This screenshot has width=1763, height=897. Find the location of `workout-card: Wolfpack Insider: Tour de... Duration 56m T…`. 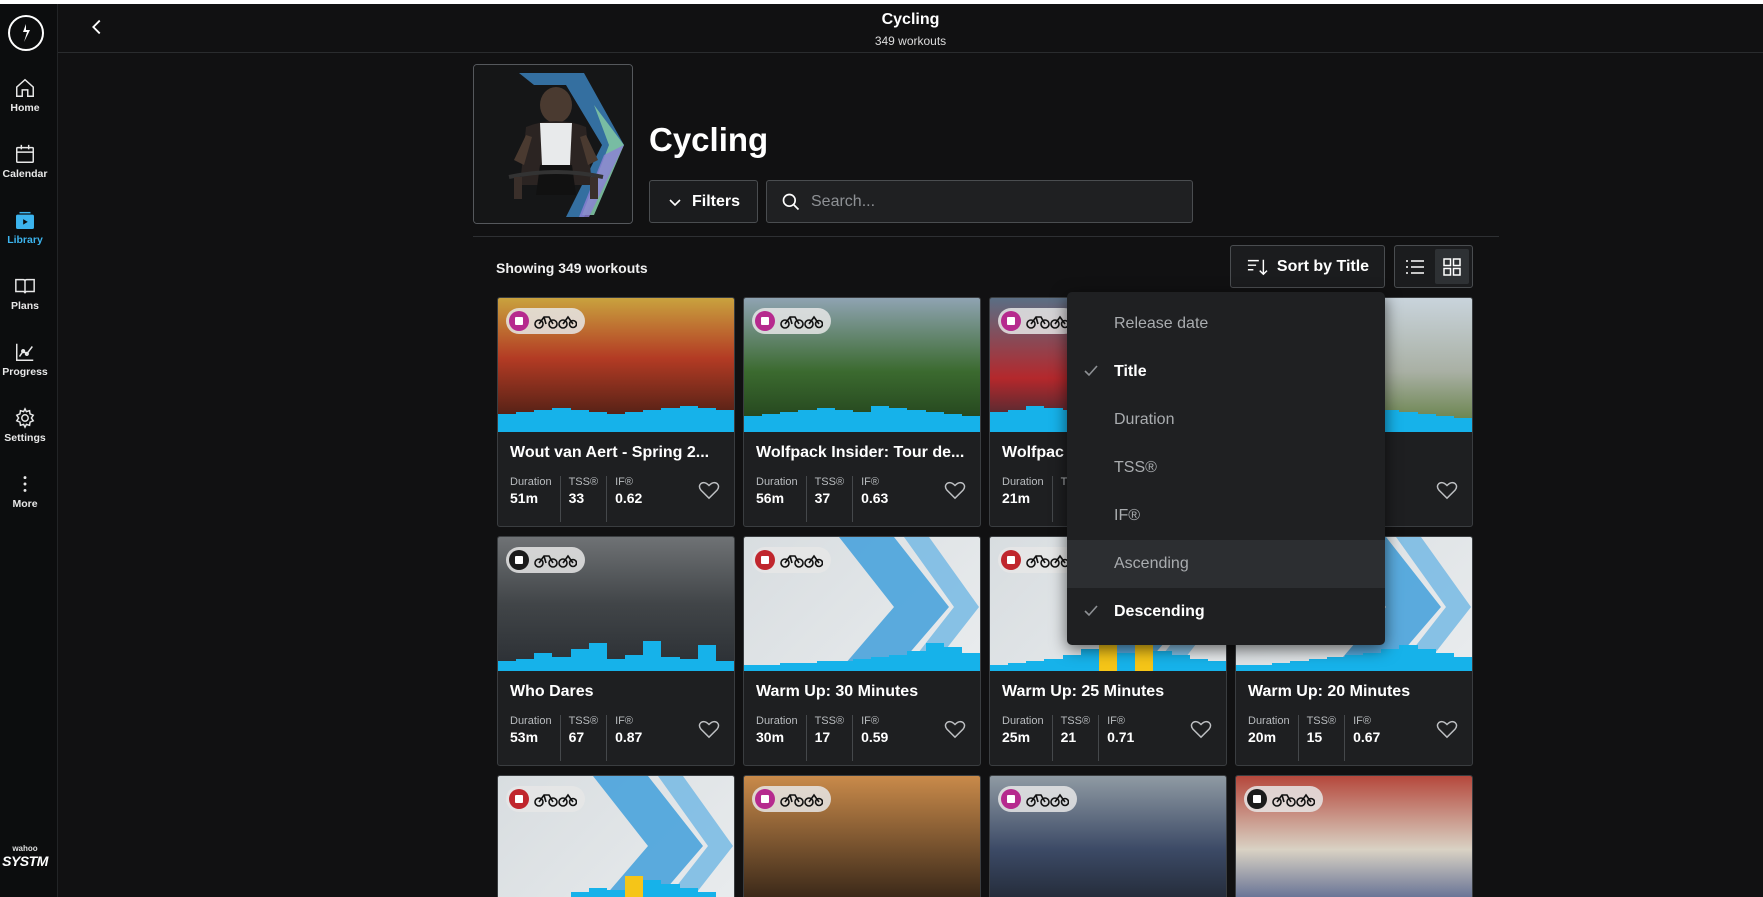

workout-card: Wolfpack Insider: Tour de... Duration 56m T… is located at coordinates (862, 412).